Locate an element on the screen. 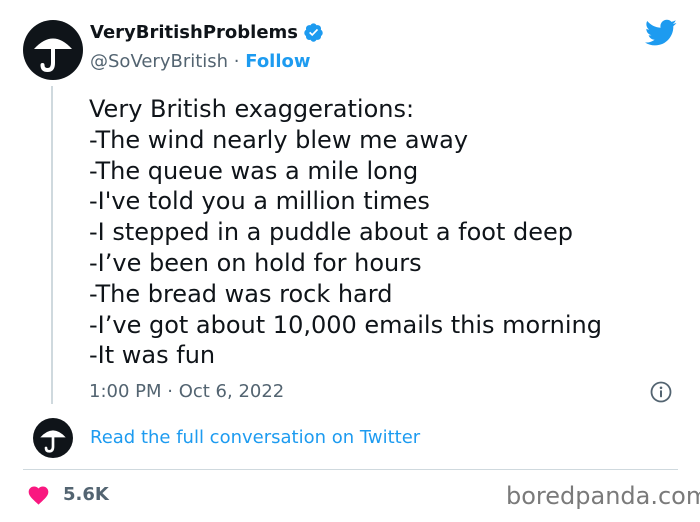 The height and width of the screenshot is (522, 700). info-icon is located at coordinates (661, 392).